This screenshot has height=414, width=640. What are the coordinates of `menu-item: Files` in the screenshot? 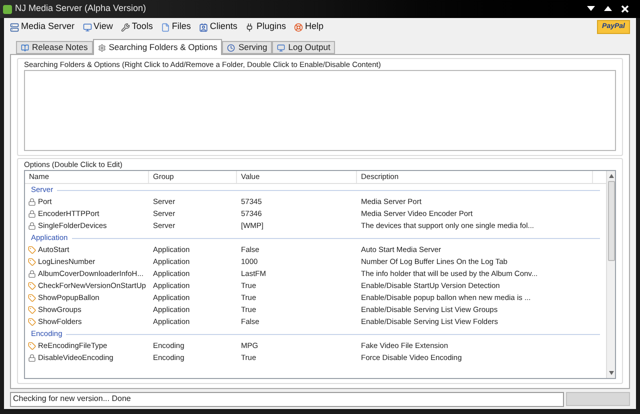 It's located at (175, 27).